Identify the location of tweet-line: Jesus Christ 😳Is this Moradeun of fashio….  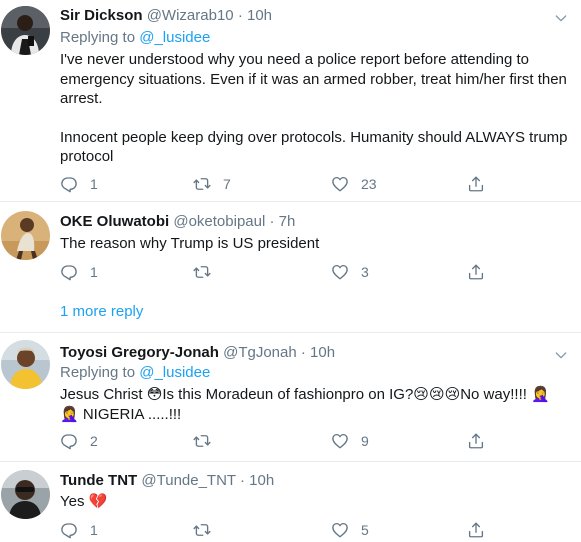
(305, 394).